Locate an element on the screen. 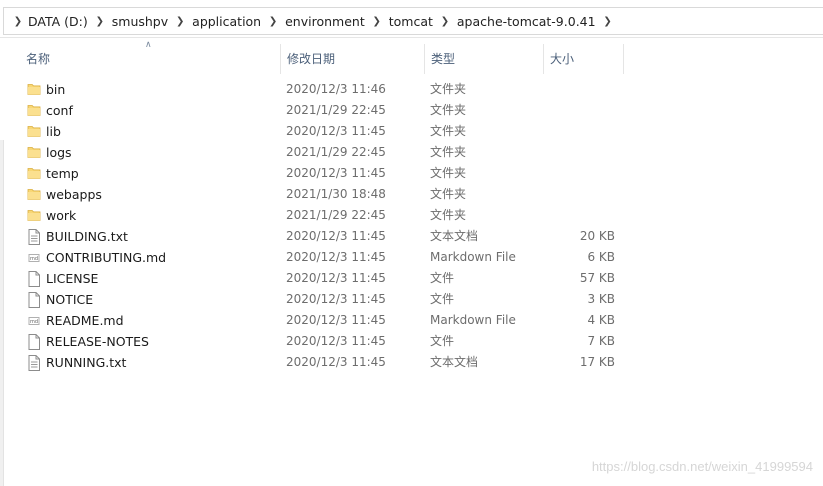  file-name: NOTICE is located at coordinates (69, 299).